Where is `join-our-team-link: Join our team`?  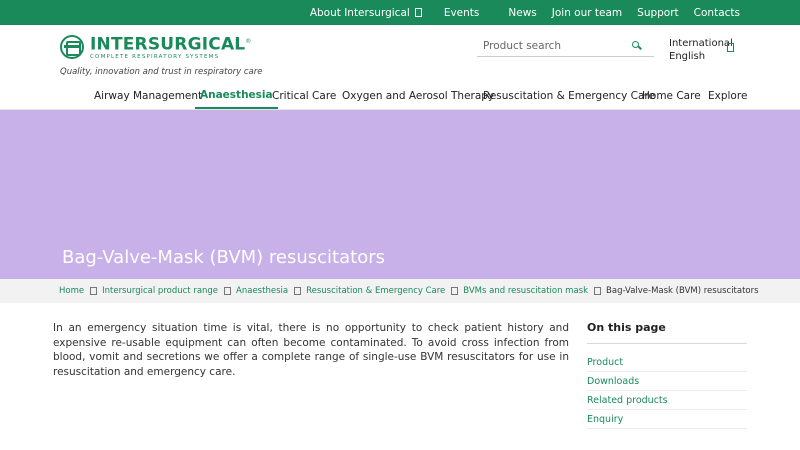 join-our-team-link: Join our team is located at coordinates (587, 13).